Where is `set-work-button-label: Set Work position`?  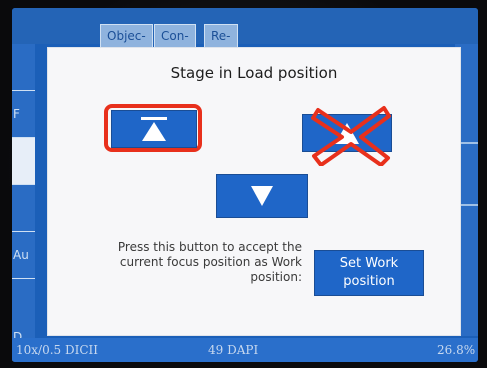
set-work-button-label: Set Work position is located at coordinates (369, 272).